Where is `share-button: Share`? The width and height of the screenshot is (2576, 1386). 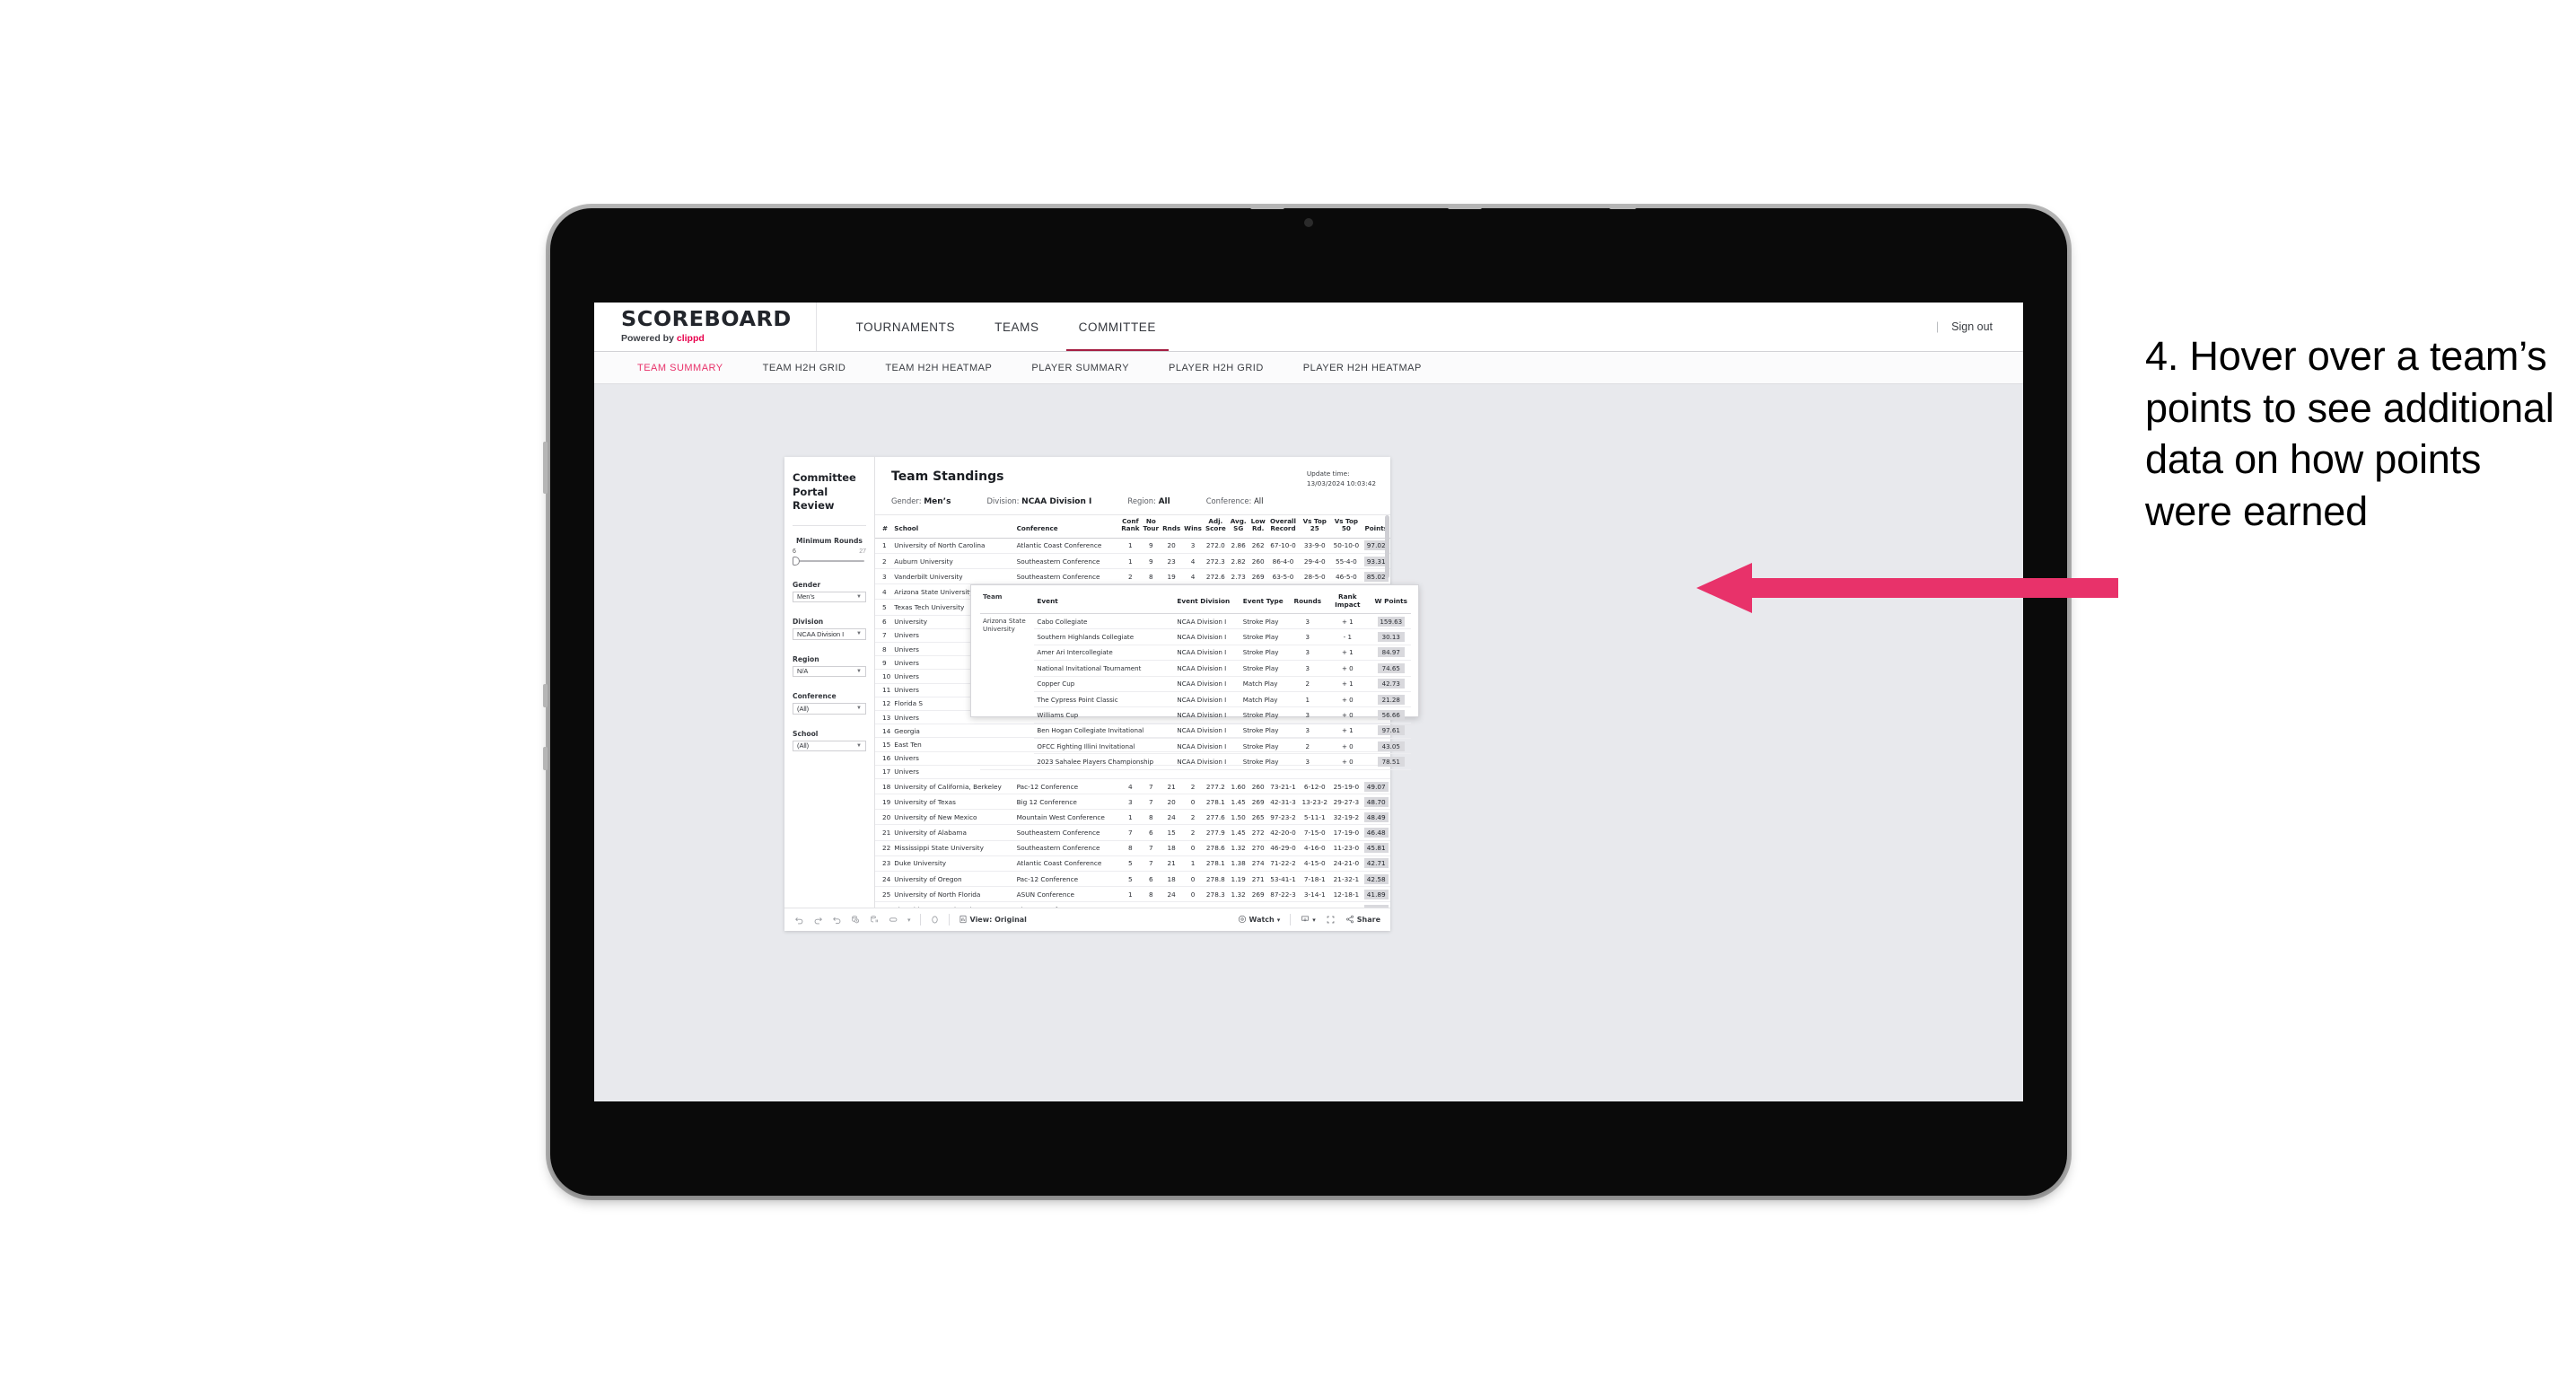 share-button: Share is located at coordinates (1362, 920).